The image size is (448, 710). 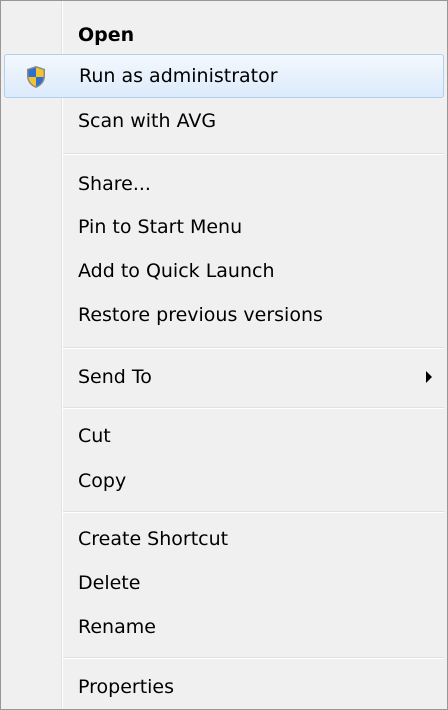 What do you see at coordinates (429, 377) in the screenshot?
I see `submenu-arrow-icon` at bounding box center [429, 377].